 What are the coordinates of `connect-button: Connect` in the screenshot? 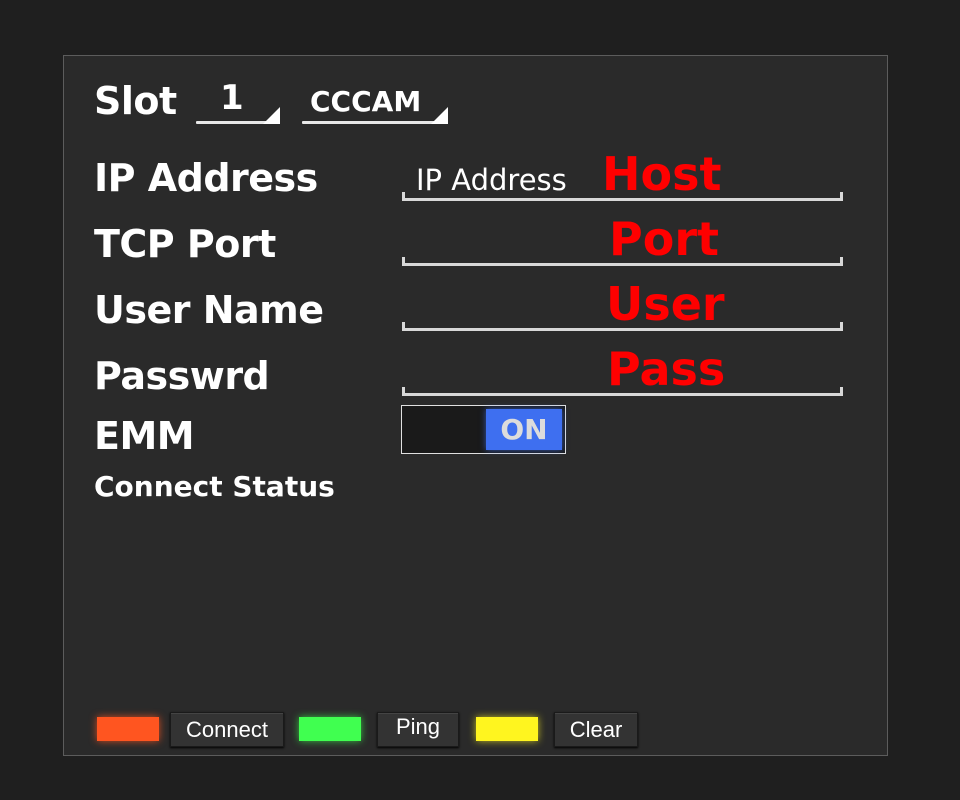 It's located at (227, 729).